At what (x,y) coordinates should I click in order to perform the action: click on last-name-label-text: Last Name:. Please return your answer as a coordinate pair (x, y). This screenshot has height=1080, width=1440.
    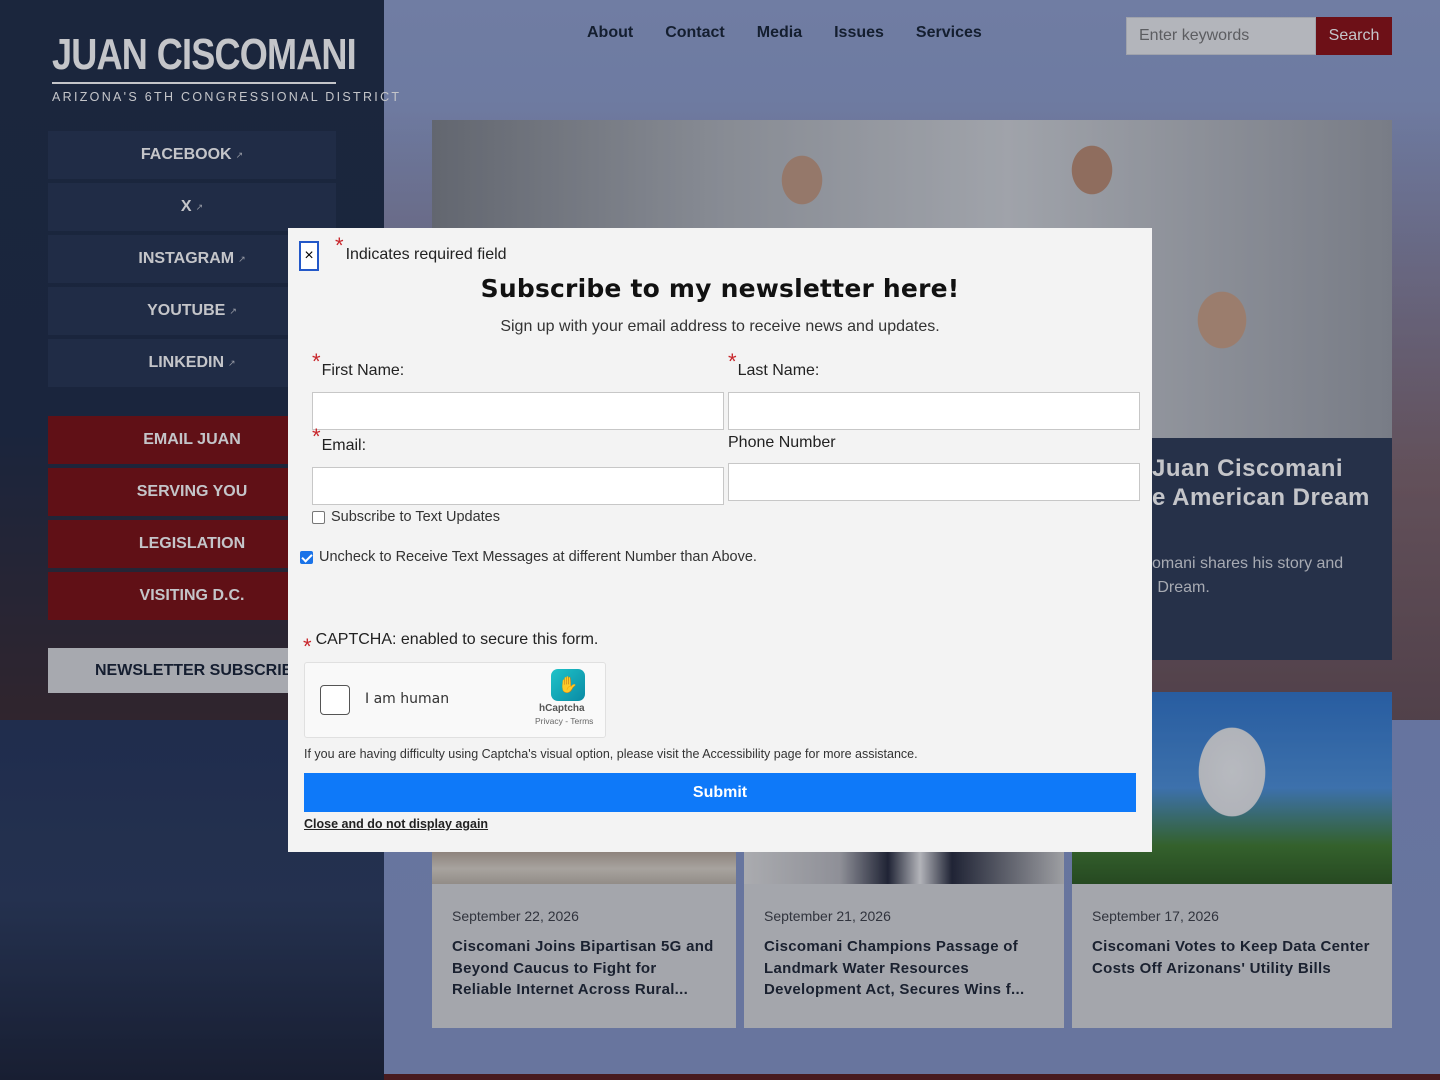
    Looking at the image, I should click on (778, 370).